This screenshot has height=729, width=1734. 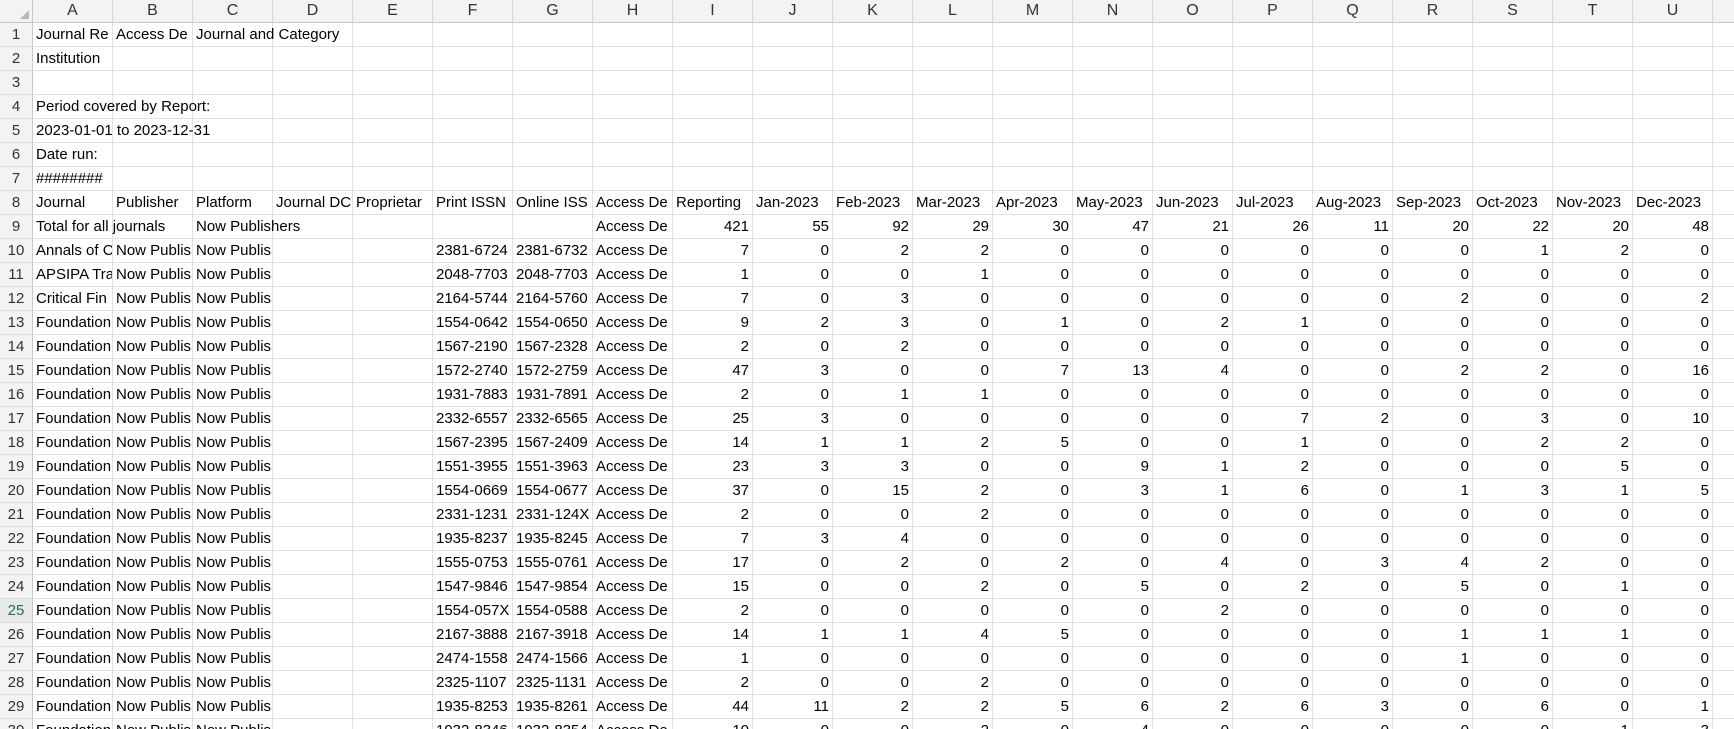 What do you see at coordinates (1273, 323) in the screenshot?
I see `cell-p13: 1` at bounding box center [1273, 323].